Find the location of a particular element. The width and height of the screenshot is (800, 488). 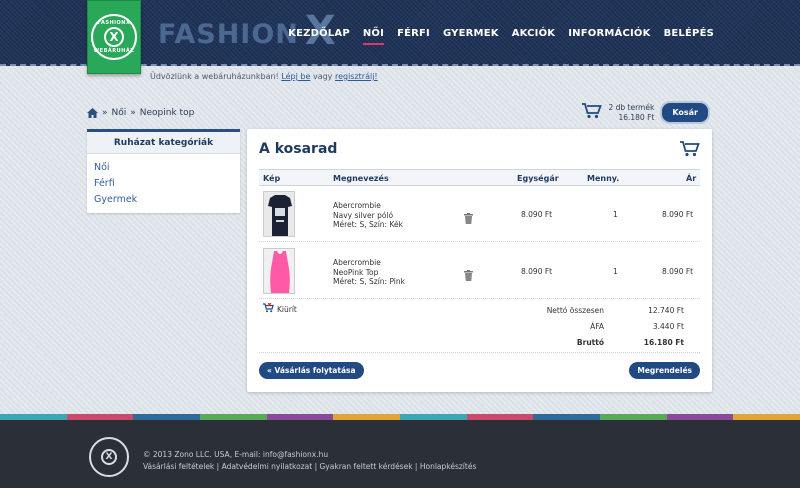

footer-logo-letter: X is located at coordinates (109, 457).